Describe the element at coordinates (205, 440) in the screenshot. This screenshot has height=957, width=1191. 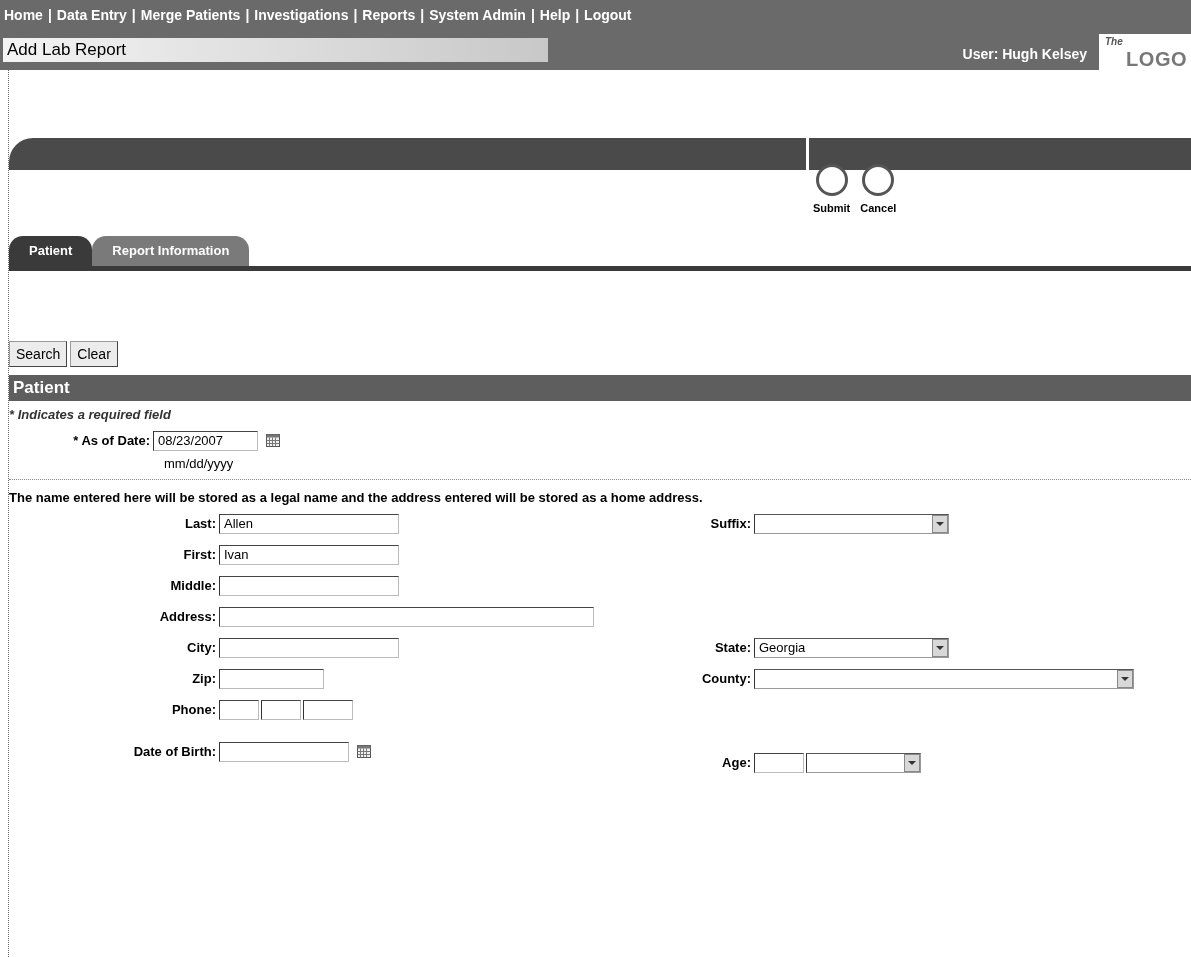
I see `text-field: 08/23/2007` at that location.